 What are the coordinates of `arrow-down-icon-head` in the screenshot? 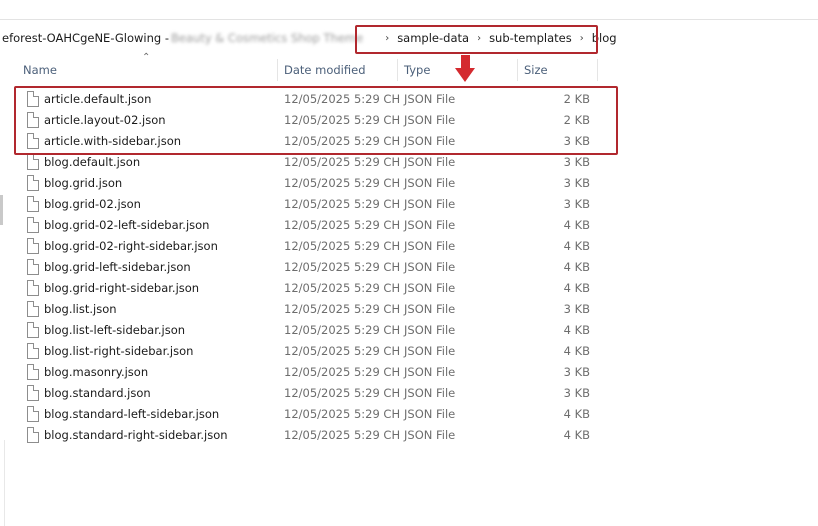 It's located at (465, 75).